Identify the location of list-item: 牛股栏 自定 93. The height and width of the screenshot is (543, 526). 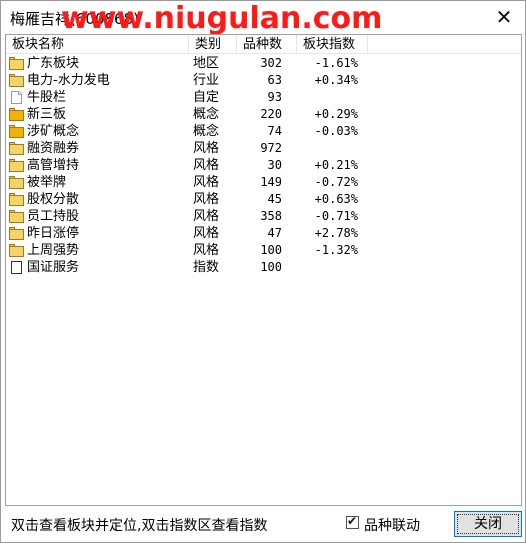
(263, 97).